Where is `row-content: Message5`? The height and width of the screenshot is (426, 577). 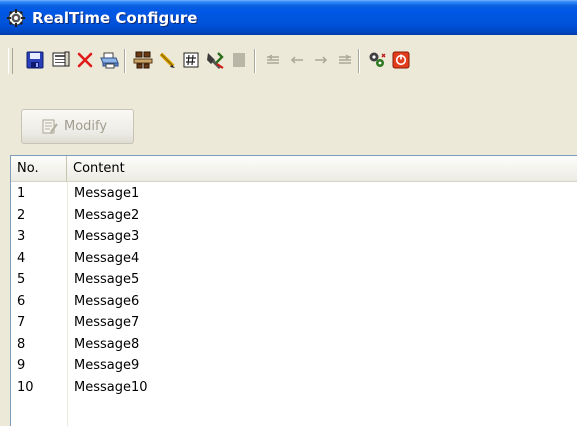 row-content: Message5 is located at coordinates (107, 279).